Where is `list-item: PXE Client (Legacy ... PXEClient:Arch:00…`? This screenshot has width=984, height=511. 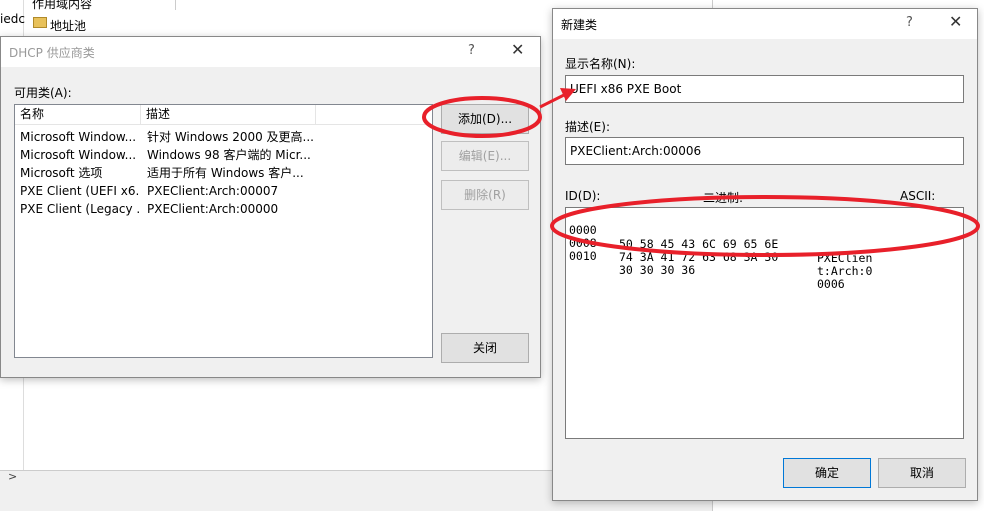 list-item: PXE Client (Legacy ... PXEClient:Arch:00… is located at coordinates (223, 209).